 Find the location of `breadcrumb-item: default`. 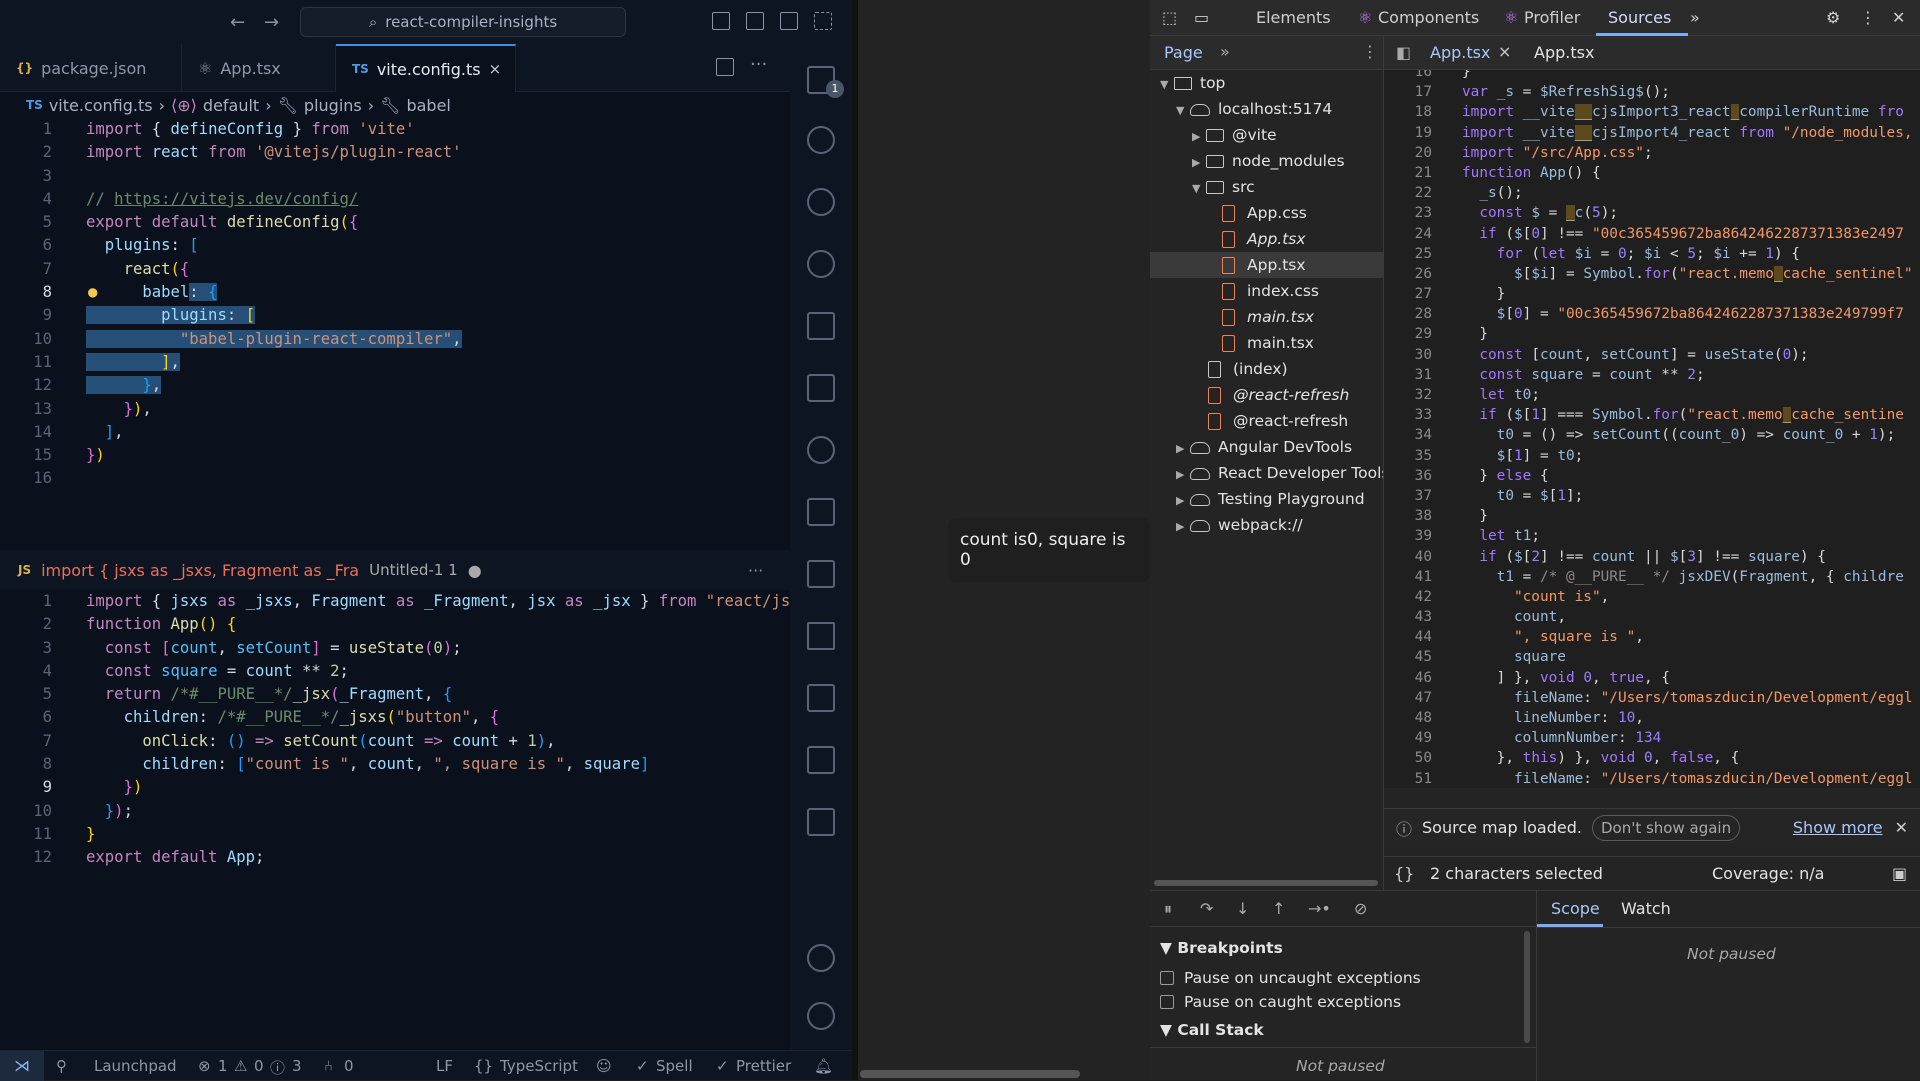

breadcrumb-item: default is located at coordinates (231, 105).